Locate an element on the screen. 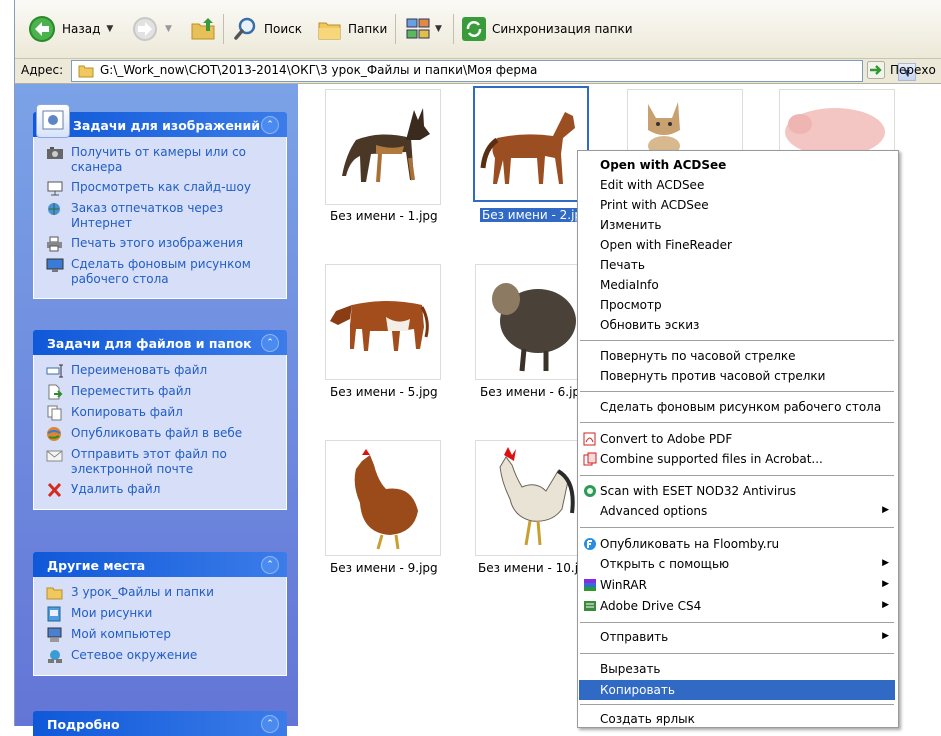 This screenshot has width=941, height=736. back-label: Назад is located at coordinates (81, 29).